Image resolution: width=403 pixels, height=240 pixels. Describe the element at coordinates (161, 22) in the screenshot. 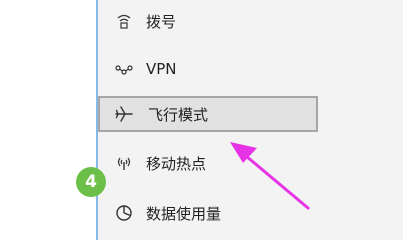

I see `nav-item-label: 拨号` at that location.